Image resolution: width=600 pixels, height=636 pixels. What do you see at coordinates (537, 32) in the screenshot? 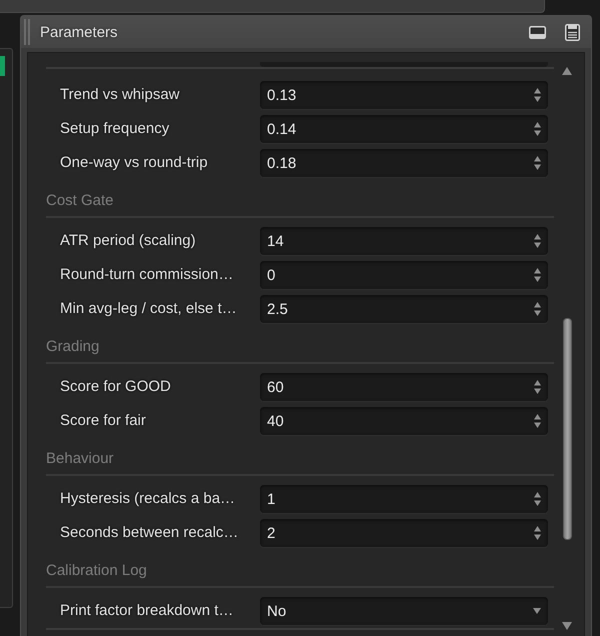
I see `window-icon` at bounding box center [537, 32].